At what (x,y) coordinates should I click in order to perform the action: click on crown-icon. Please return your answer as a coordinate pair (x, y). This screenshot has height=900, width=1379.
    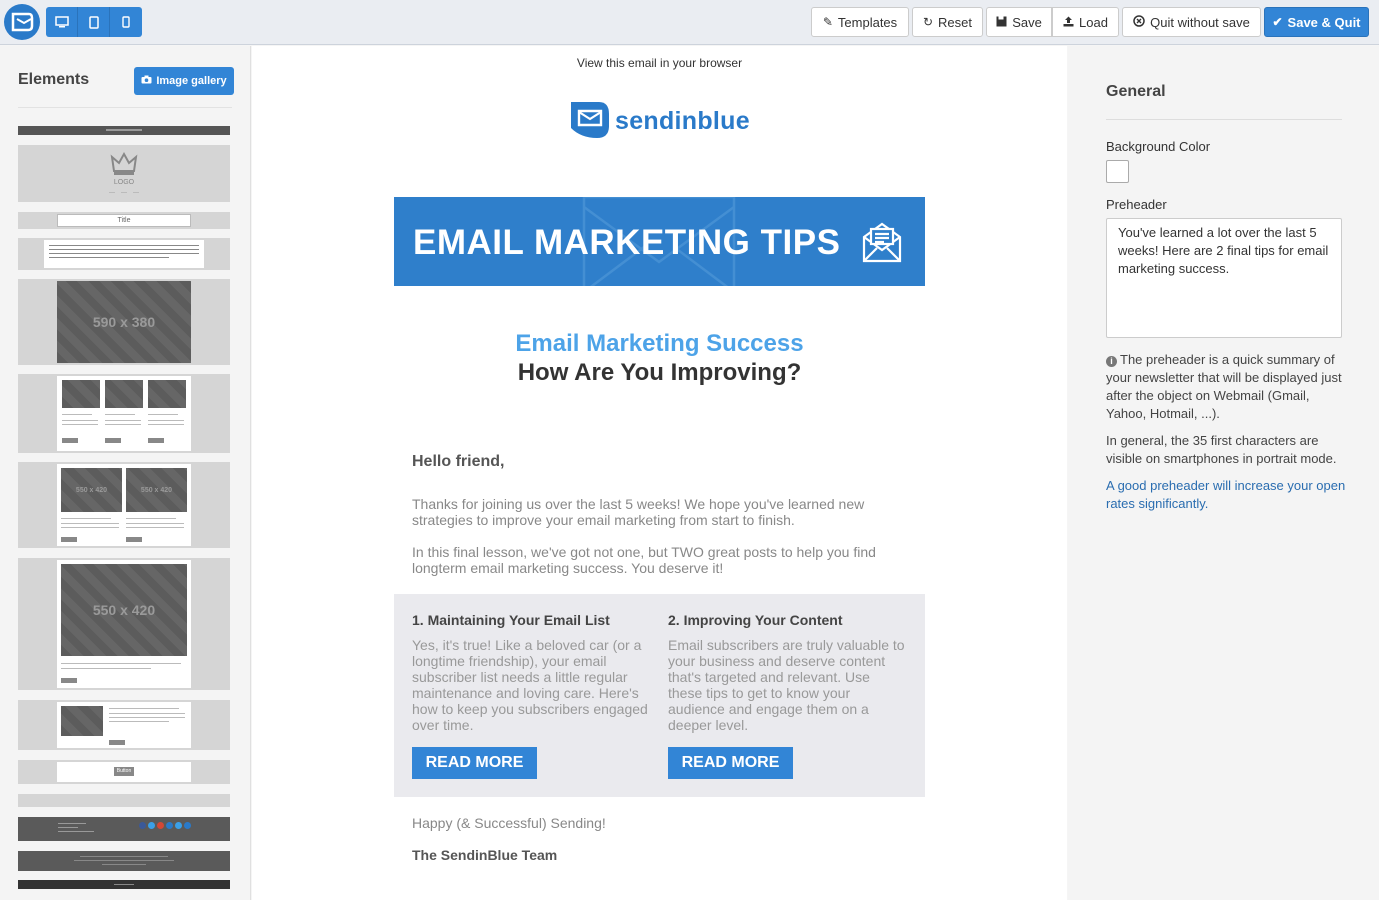
    Looking at the image, I should click on (124, 166).